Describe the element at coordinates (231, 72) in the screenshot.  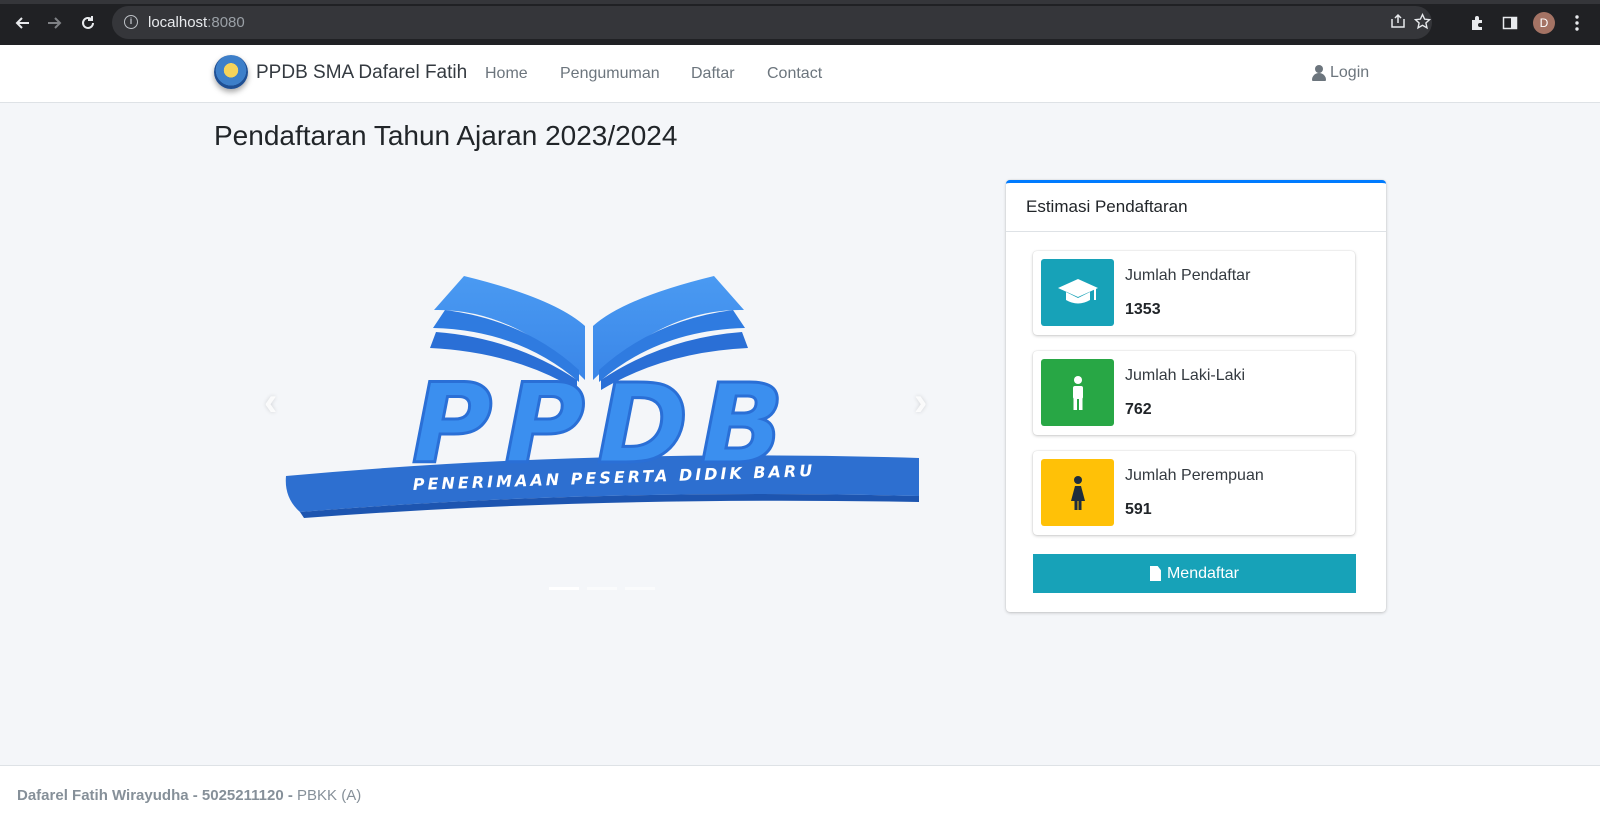
I see `brand-logo` at that location.